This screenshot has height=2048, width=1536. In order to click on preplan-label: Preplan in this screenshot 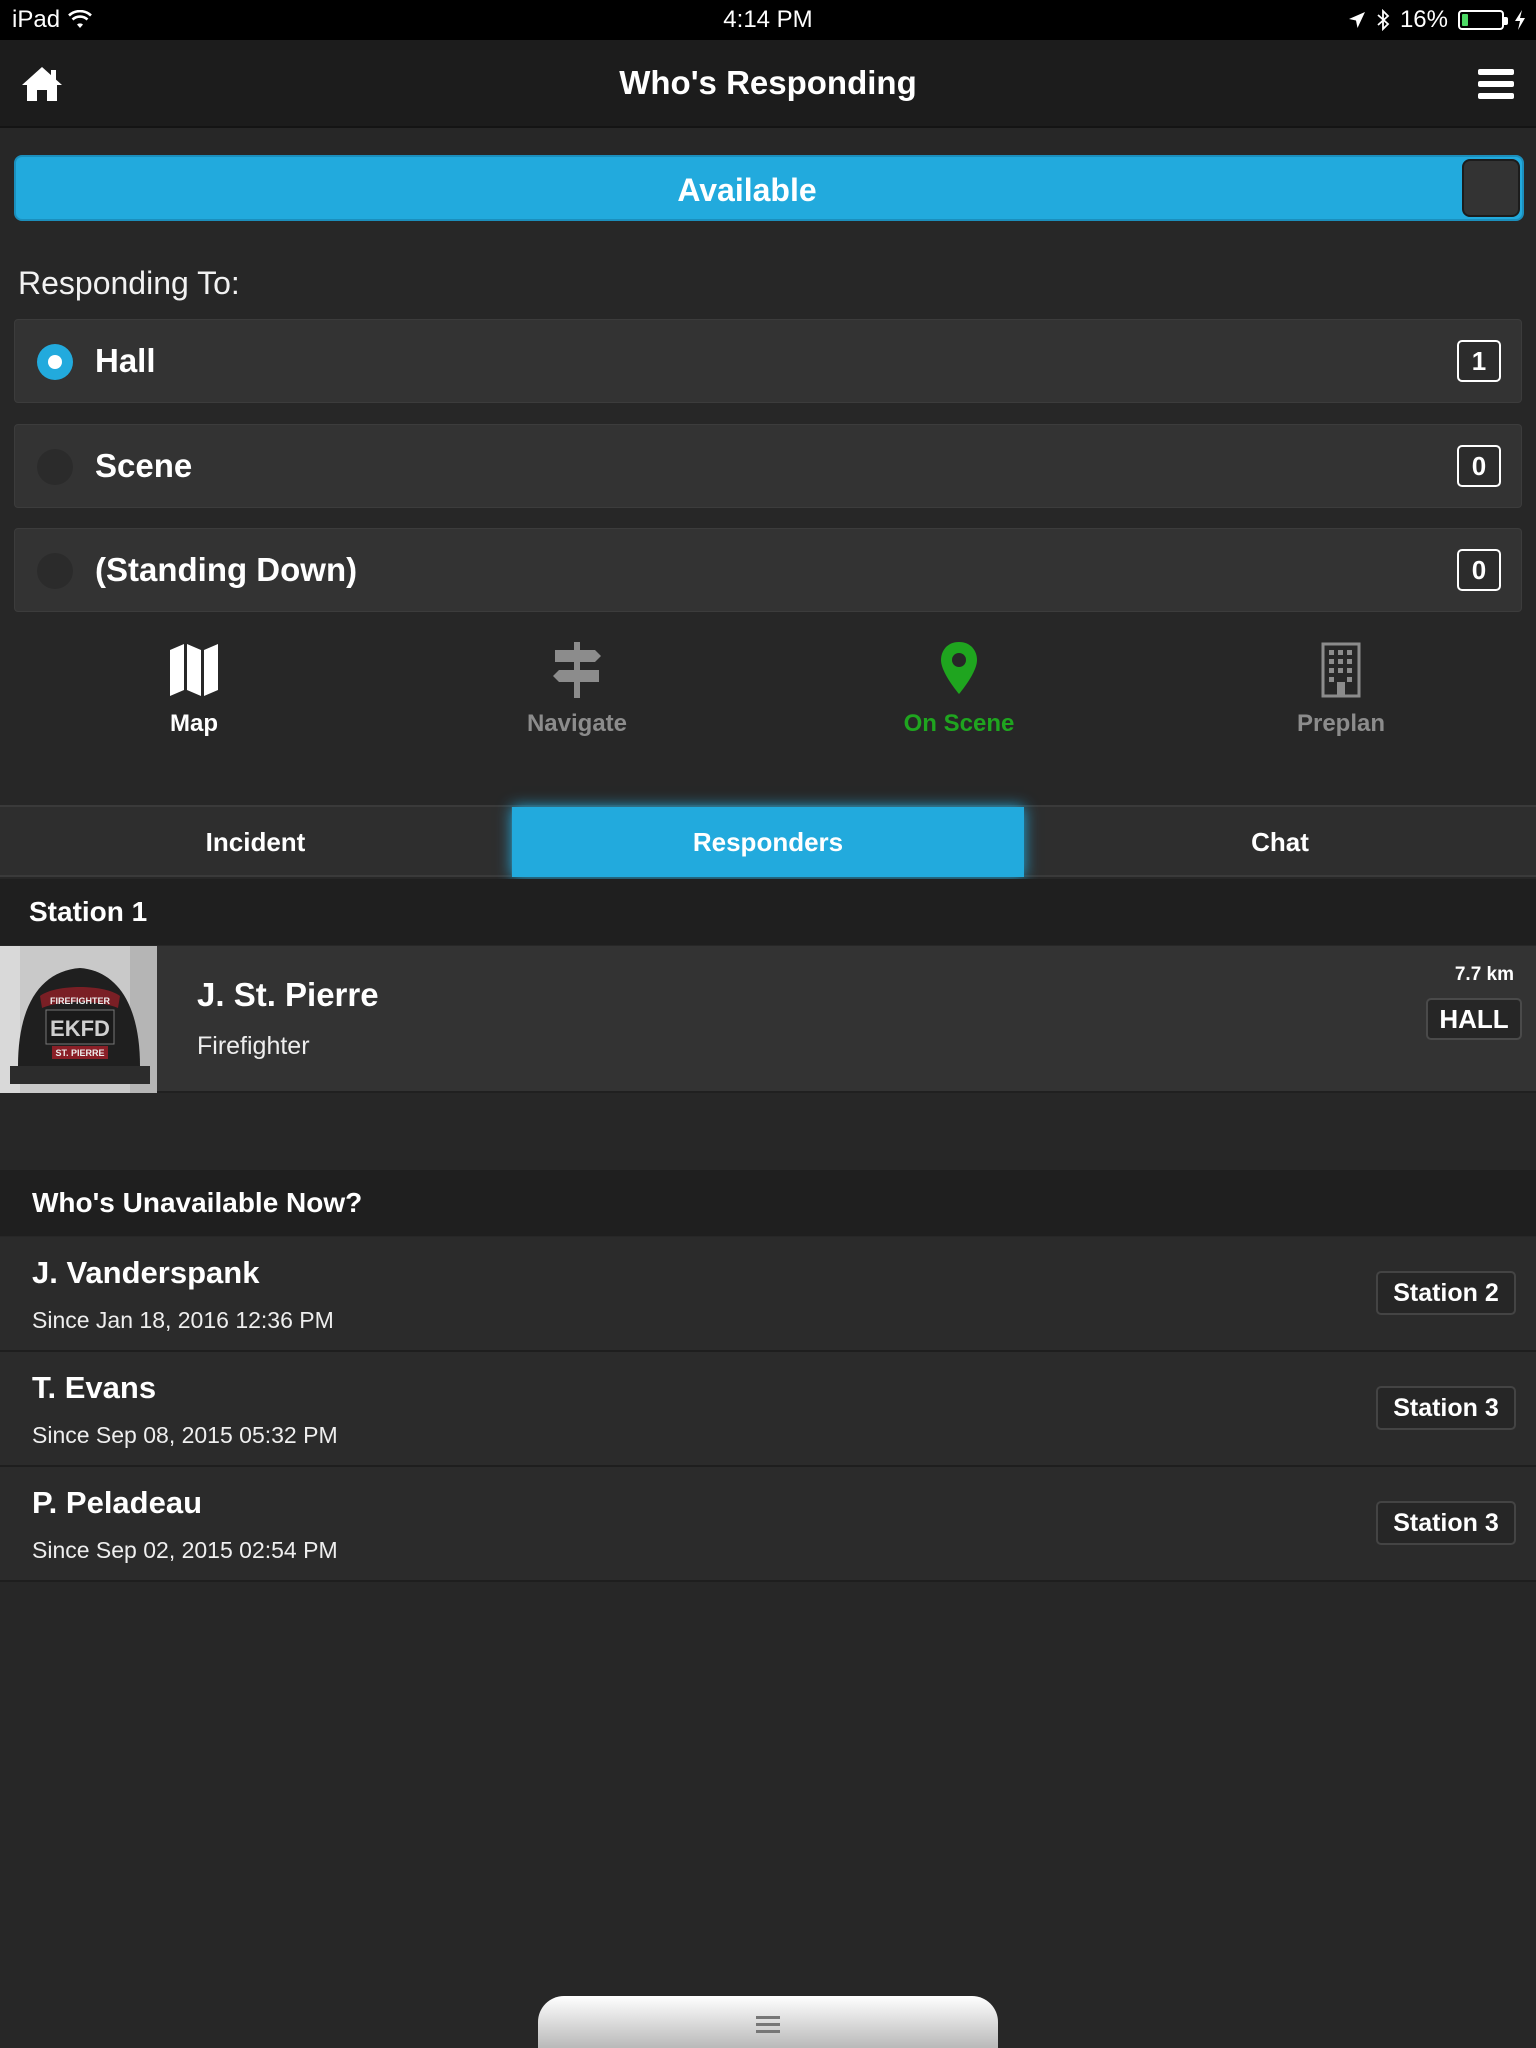, I will do `click(1341, 723)`.